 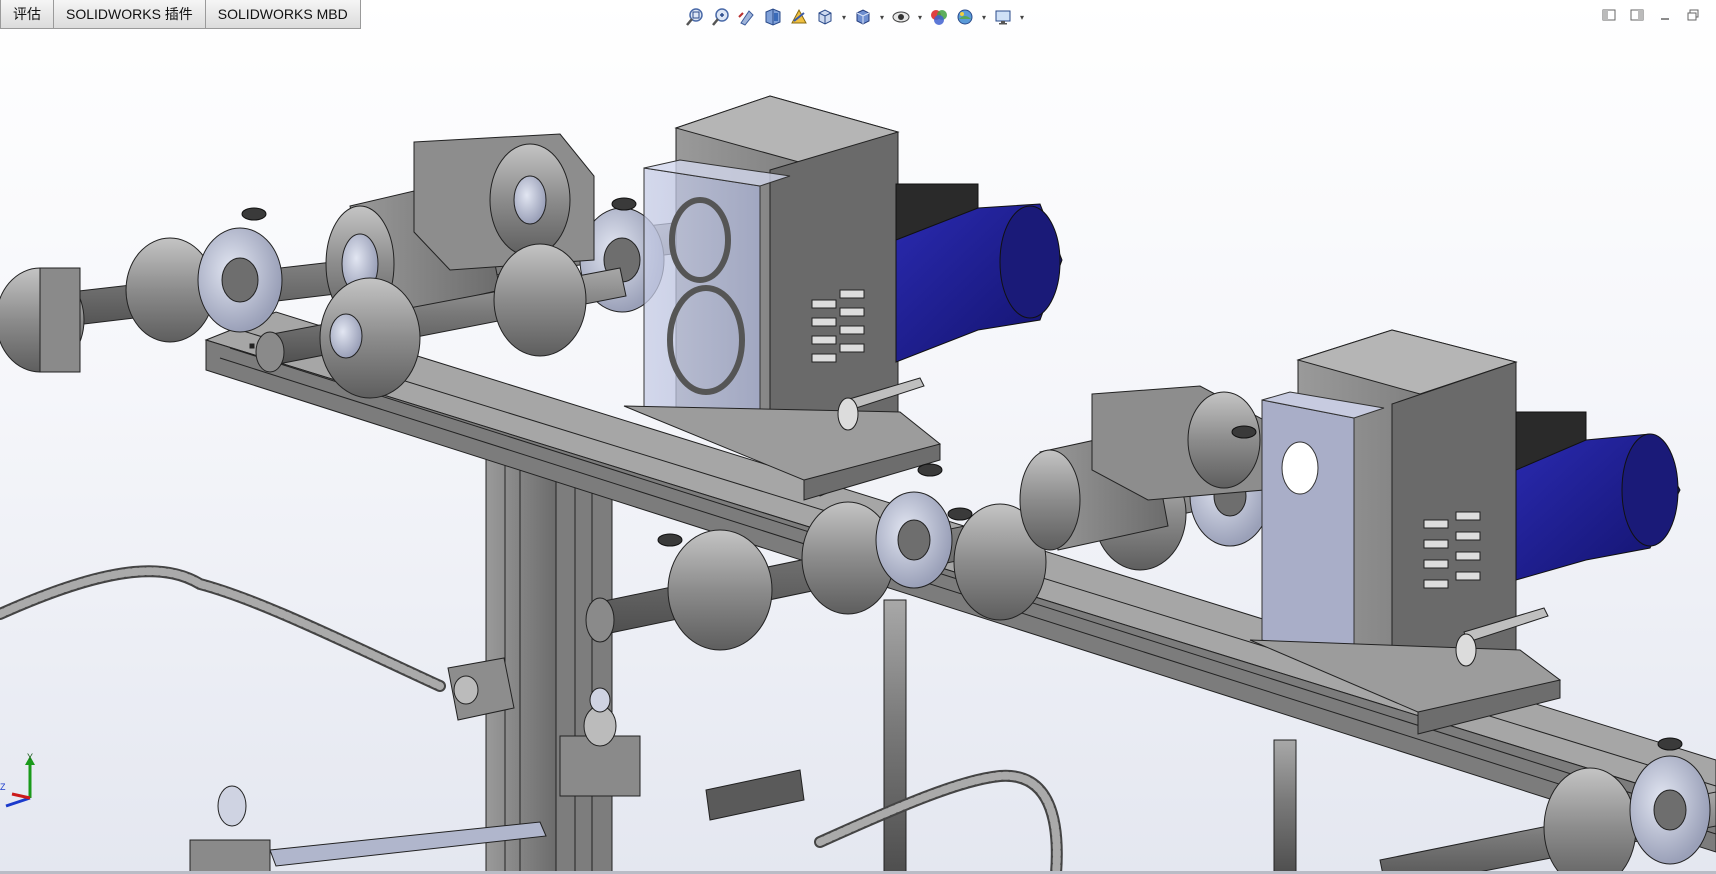 What do you see at coordinates (984, 17) in the screenshot?
I see `apply-scene-dropdown-caret: ▾` at bounding box center [984, 17].